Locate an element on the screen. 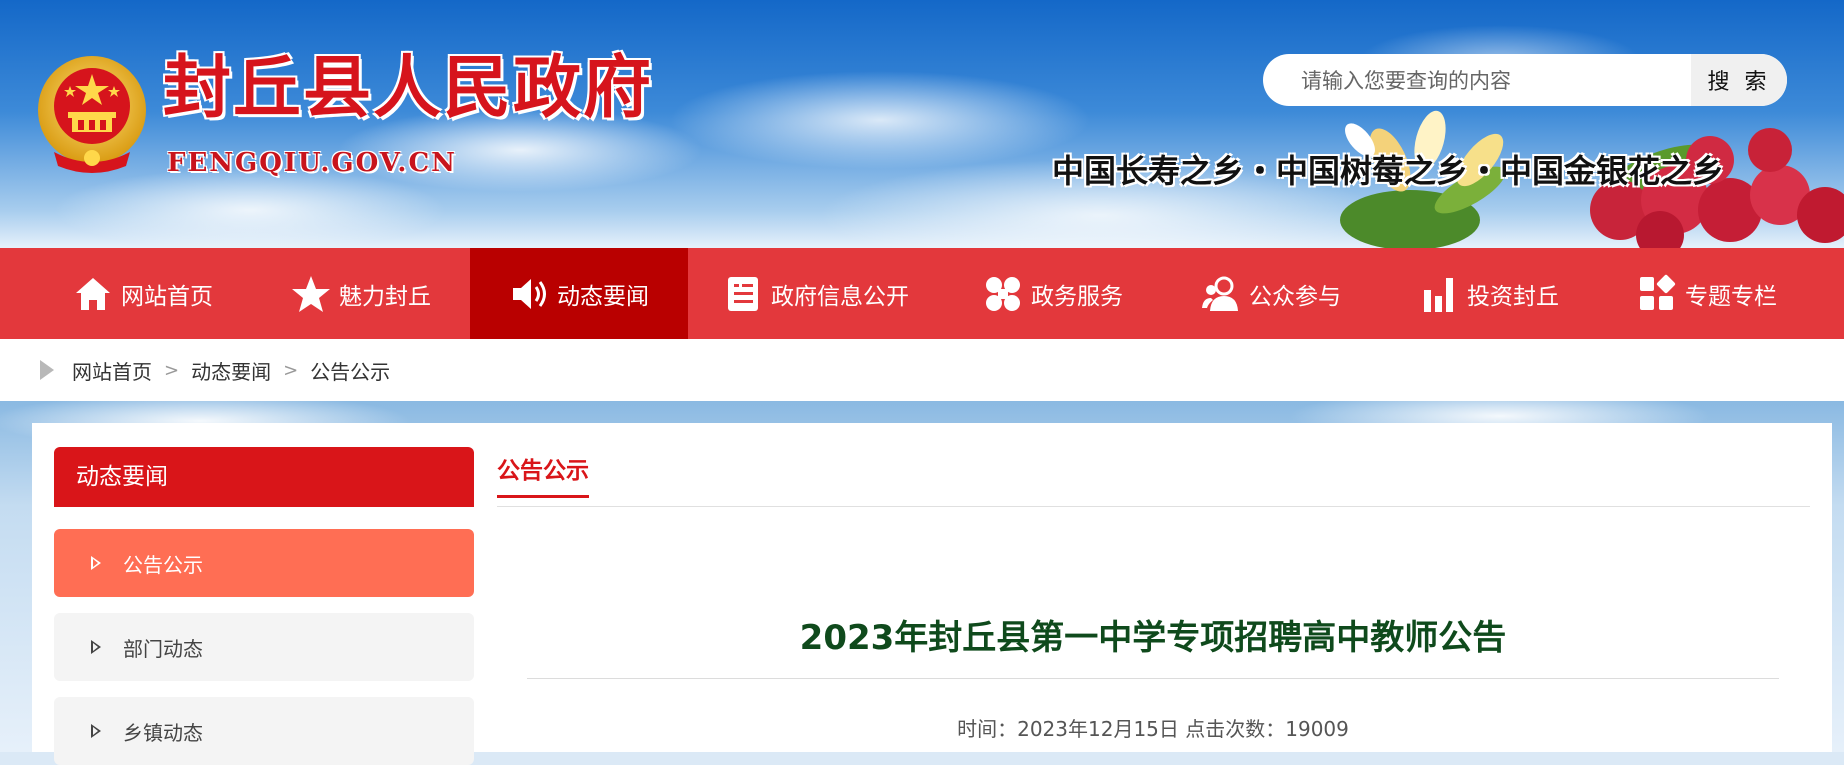 The width and height of the screenshot is (1844, 765). nav-item-charm: 魅力封丘 is located at coordinates (361, 293).